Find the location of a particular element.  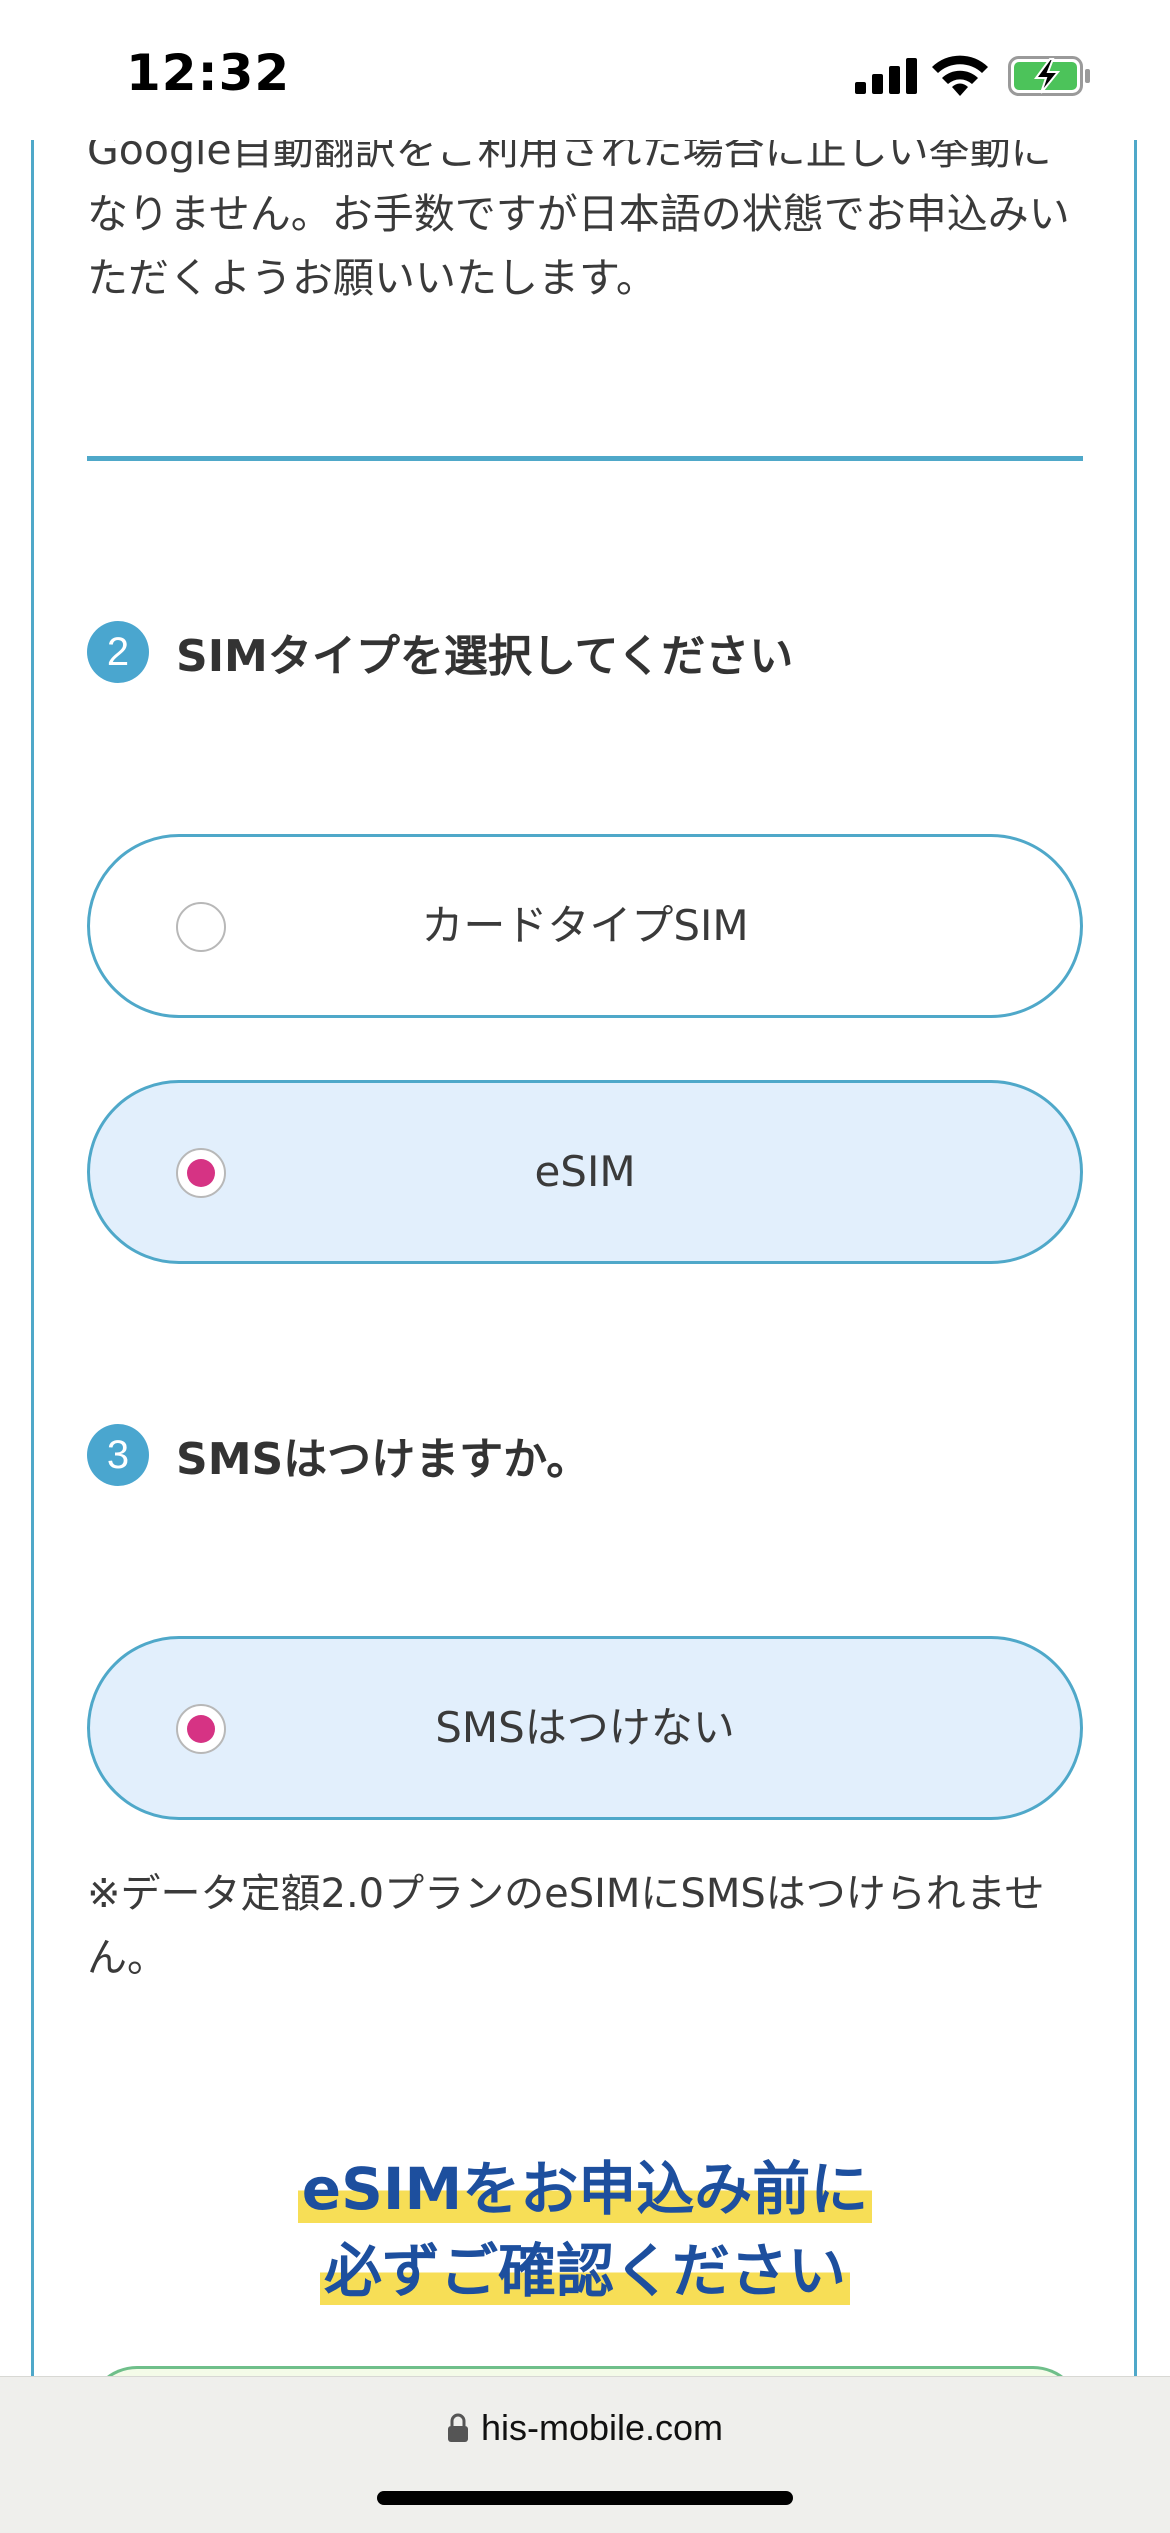

step-number-badge: 2 is located at coordinates (118, 652).